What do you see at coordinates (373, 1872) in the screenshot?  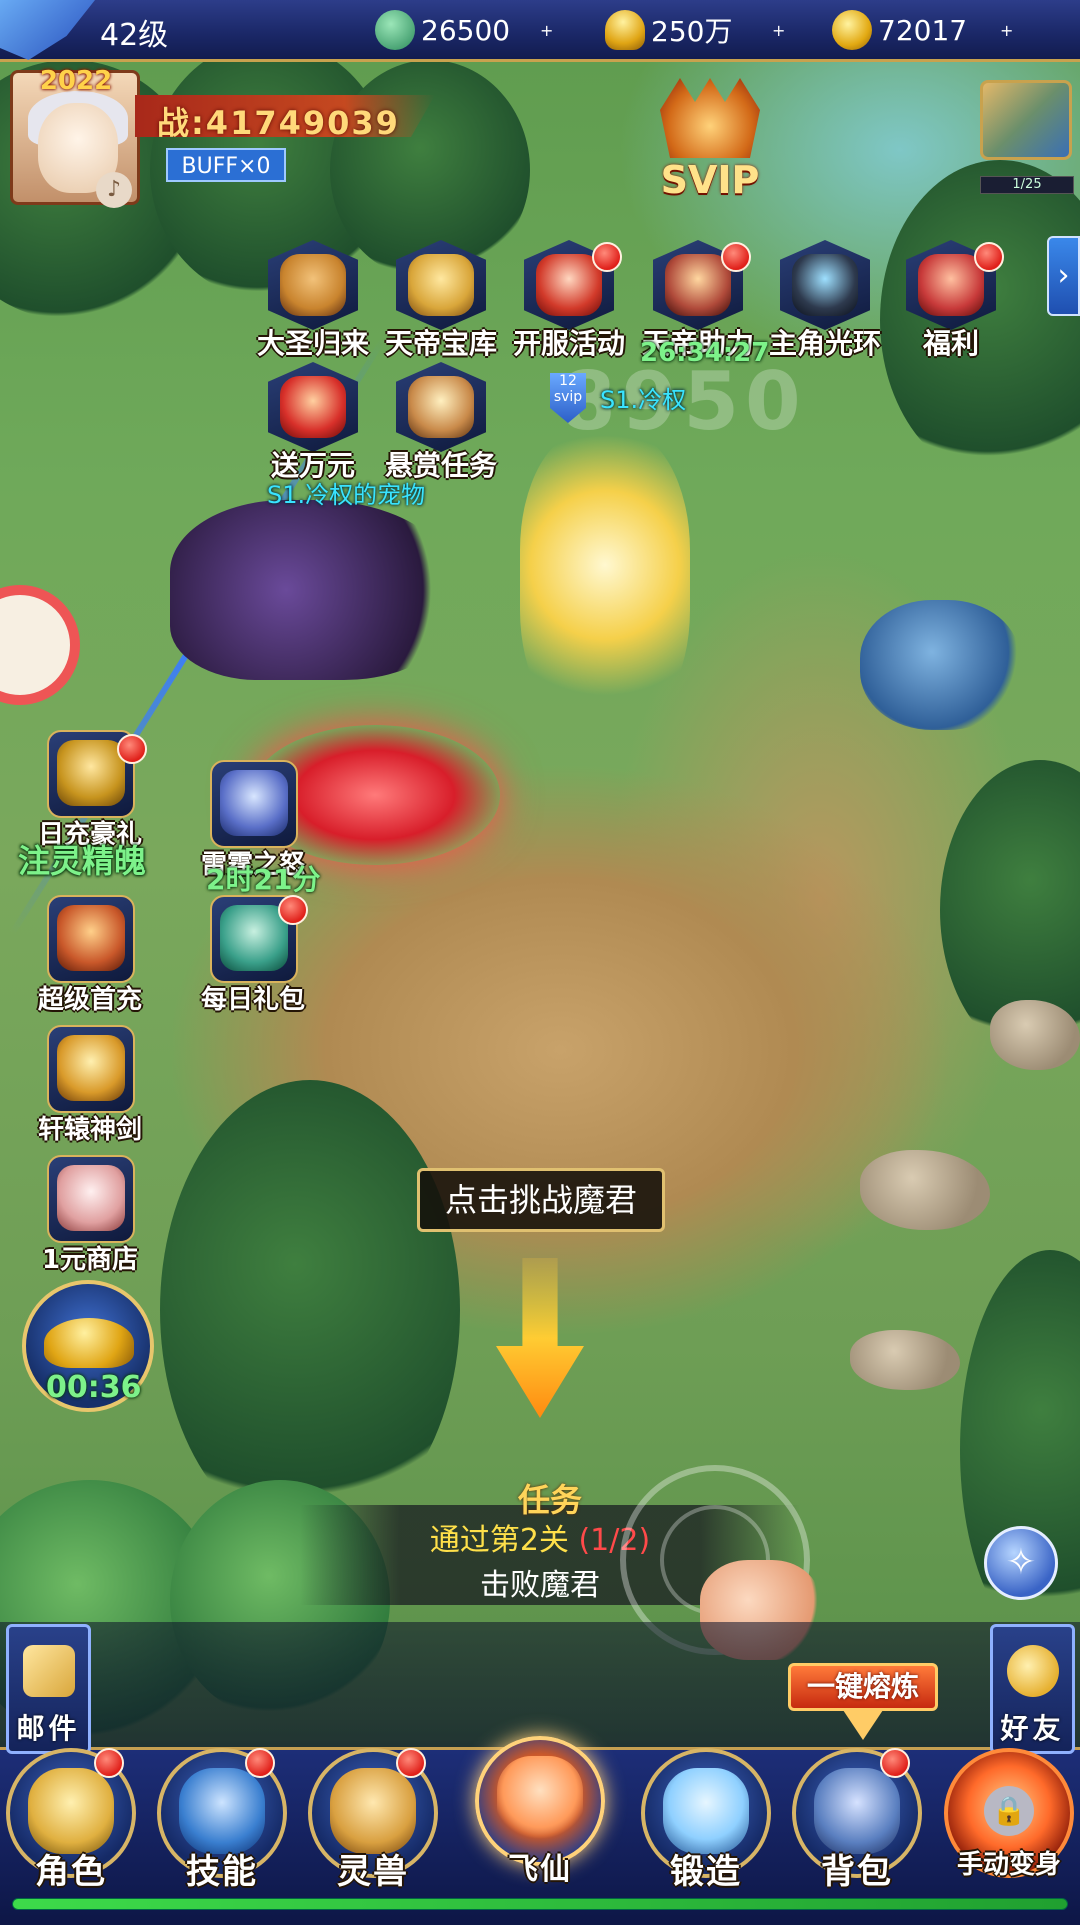 I see `nav-label: 灵兽` at bounding box center [373, 1872].